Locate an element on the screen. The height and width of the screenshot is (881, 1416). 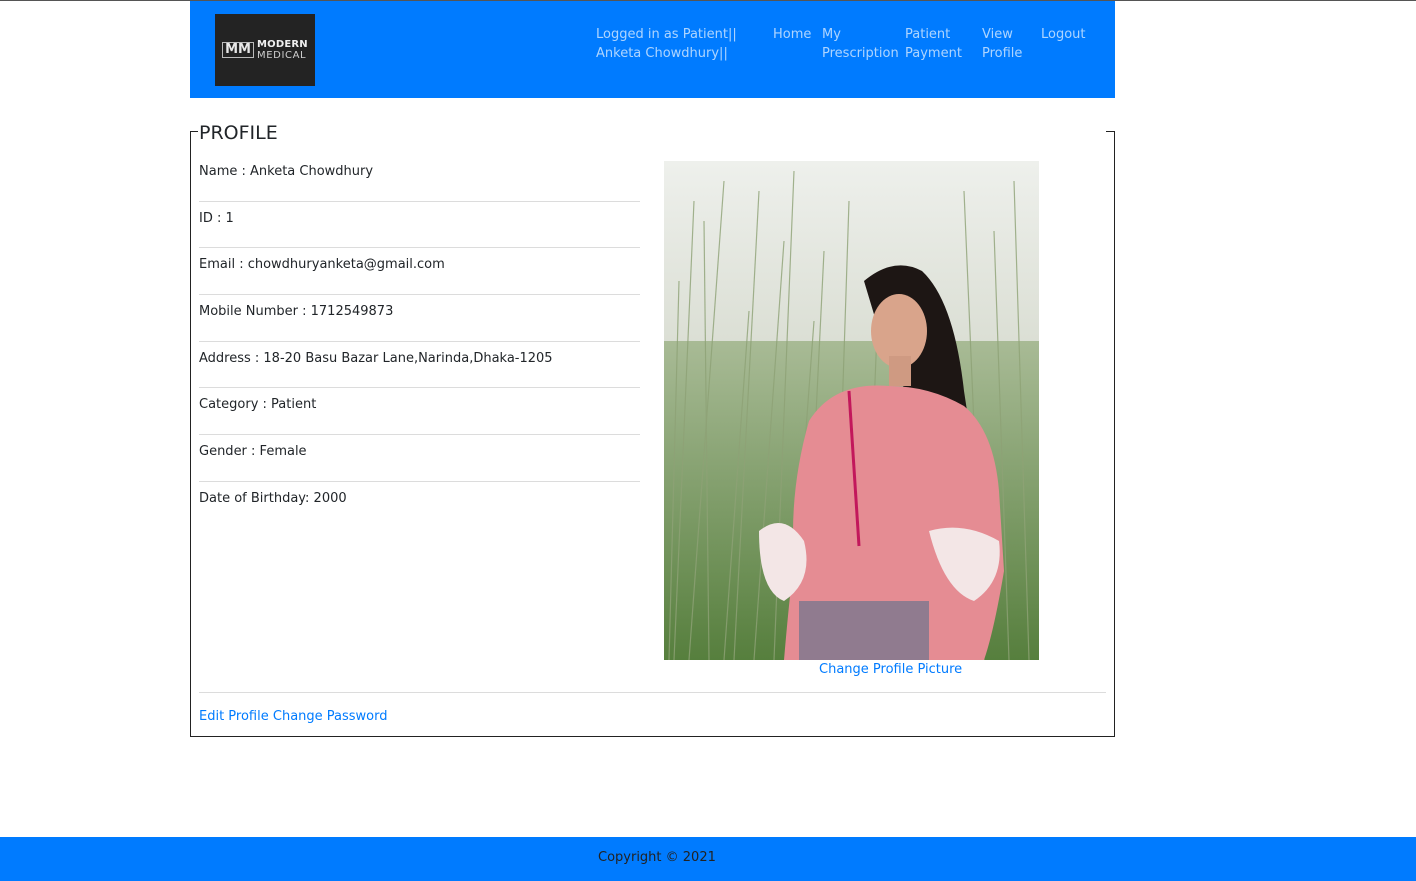
logo: MM MODERN MEDICAL is located at coordinates (265, 50).